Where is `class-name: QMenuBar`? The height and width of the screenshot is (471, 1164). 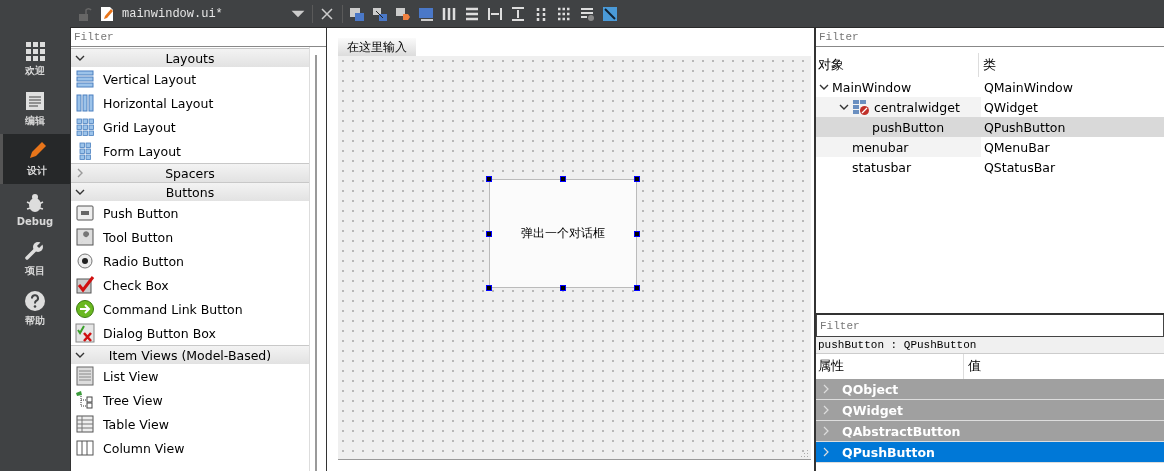 class-name: QMenuBar is located at coordinates (1017, 147).